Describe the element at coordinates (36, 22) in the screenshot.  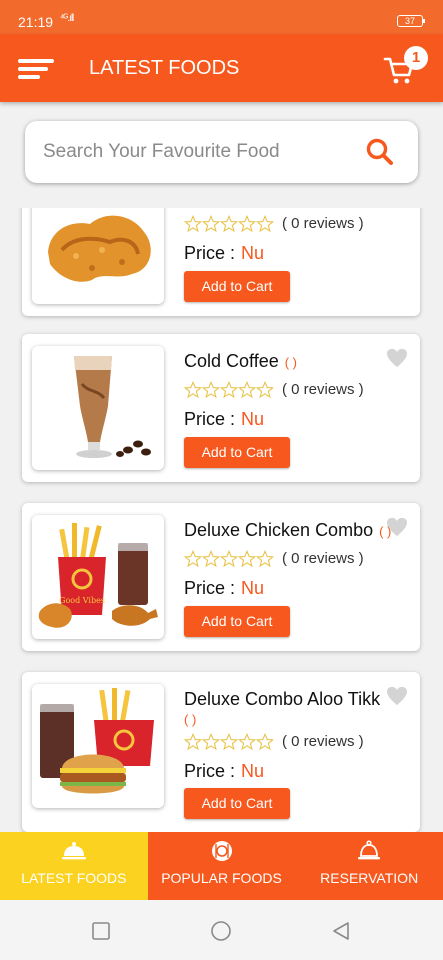
I see `status-time: 21:19` at that location.